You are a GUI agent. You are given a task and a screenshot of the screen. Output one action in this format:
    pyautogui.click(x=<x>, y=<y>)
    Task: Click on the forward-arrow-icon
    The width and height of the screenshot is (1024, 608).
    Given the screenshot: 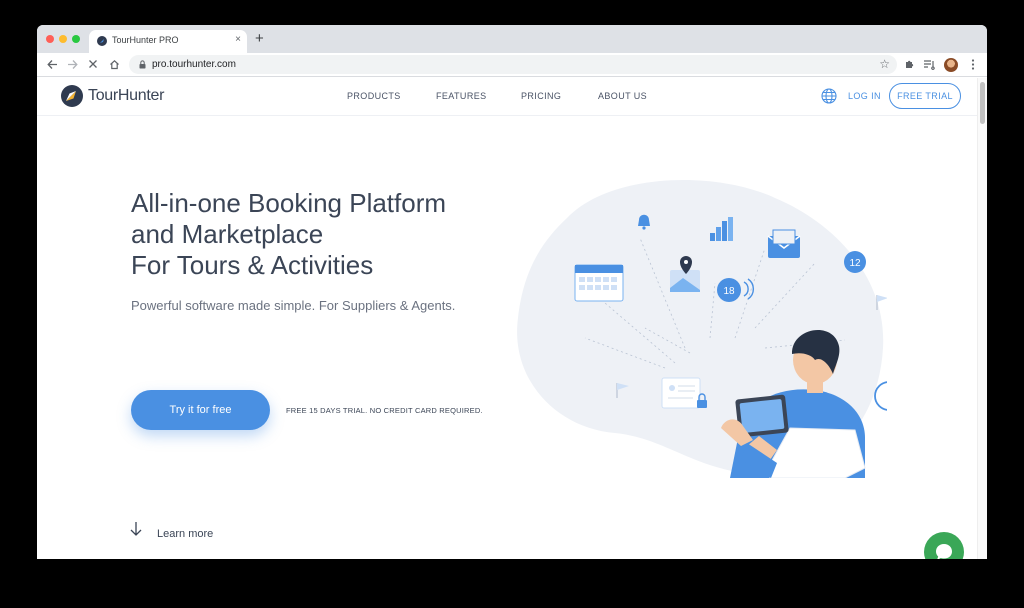 What is the action you would take?
    pyautogui.click(x=72, y=64)
    